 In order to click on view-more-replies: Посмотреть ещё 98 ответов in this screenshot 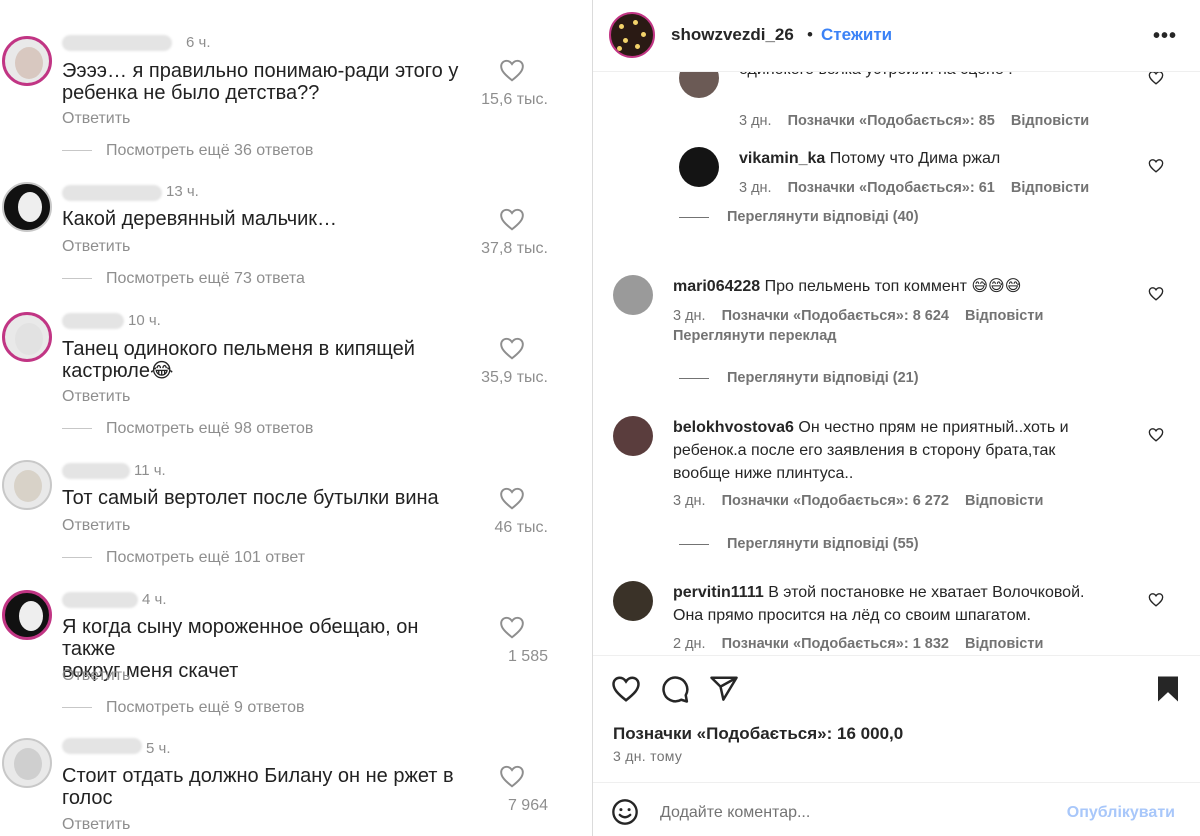, I will do `click(209, 429)`.